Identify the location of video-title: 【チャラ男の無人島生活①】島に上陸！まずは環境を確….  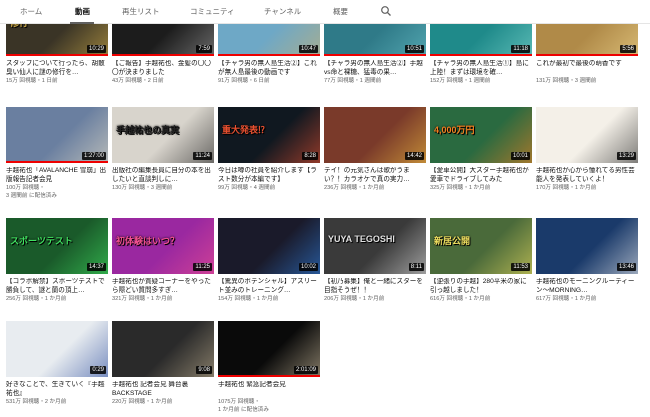
(481, 68).